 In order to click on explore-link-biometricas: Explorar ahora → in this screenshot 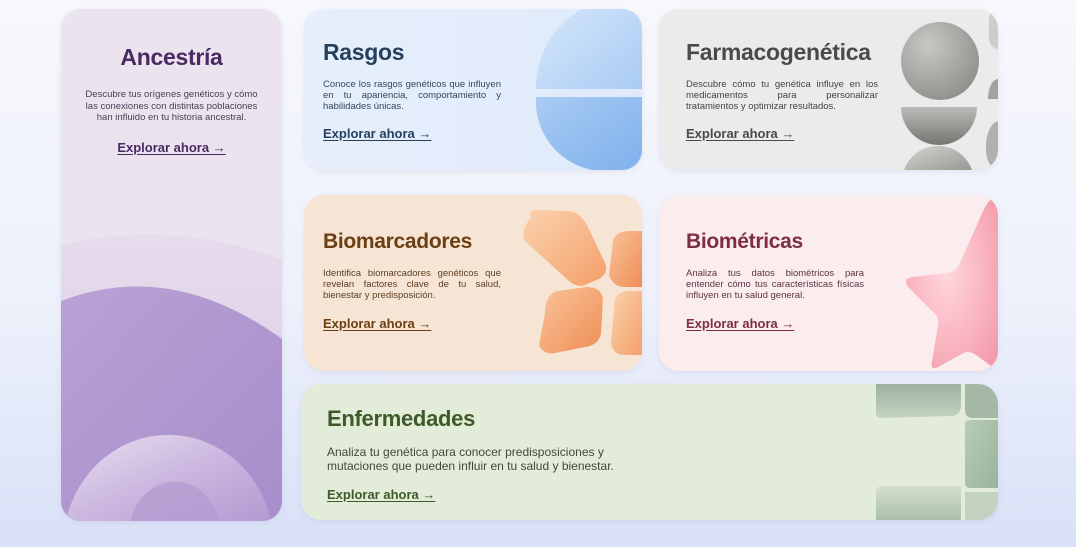, I will do `click(740, 323)`.